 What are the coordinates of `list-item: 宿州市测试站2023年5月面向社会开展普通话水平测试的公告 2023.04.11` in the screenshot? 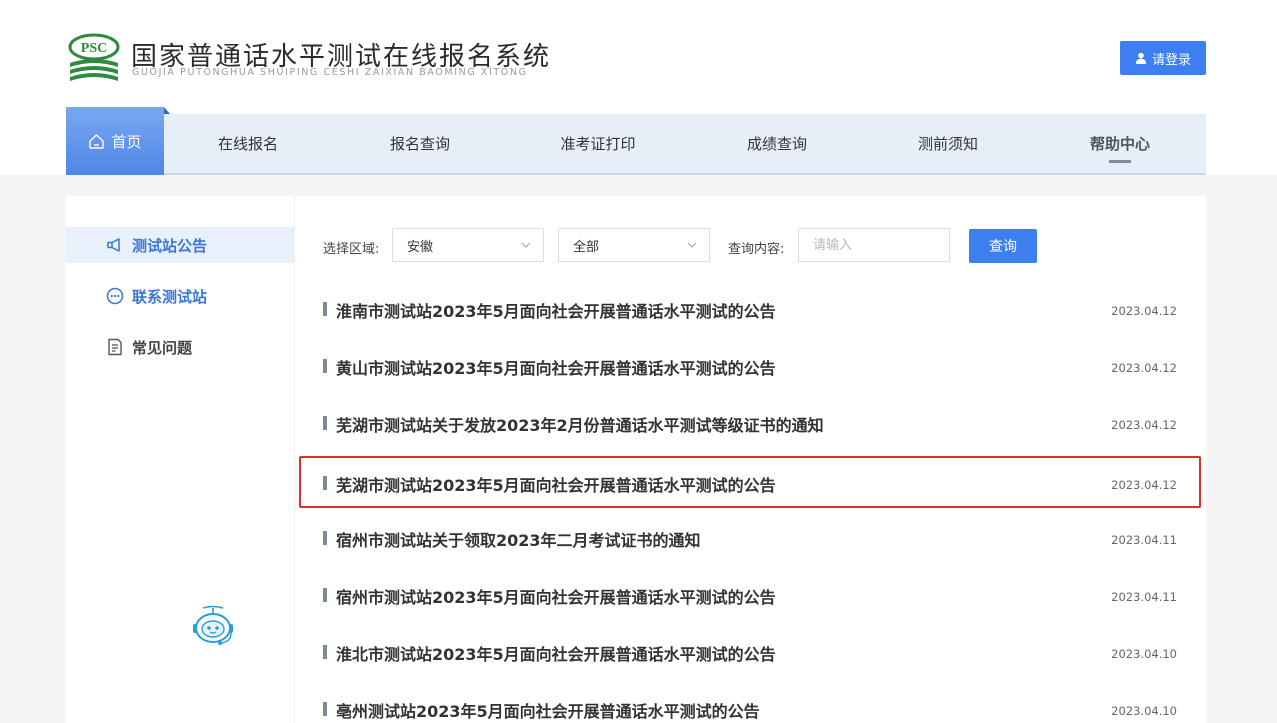 It's located at (750, 594).